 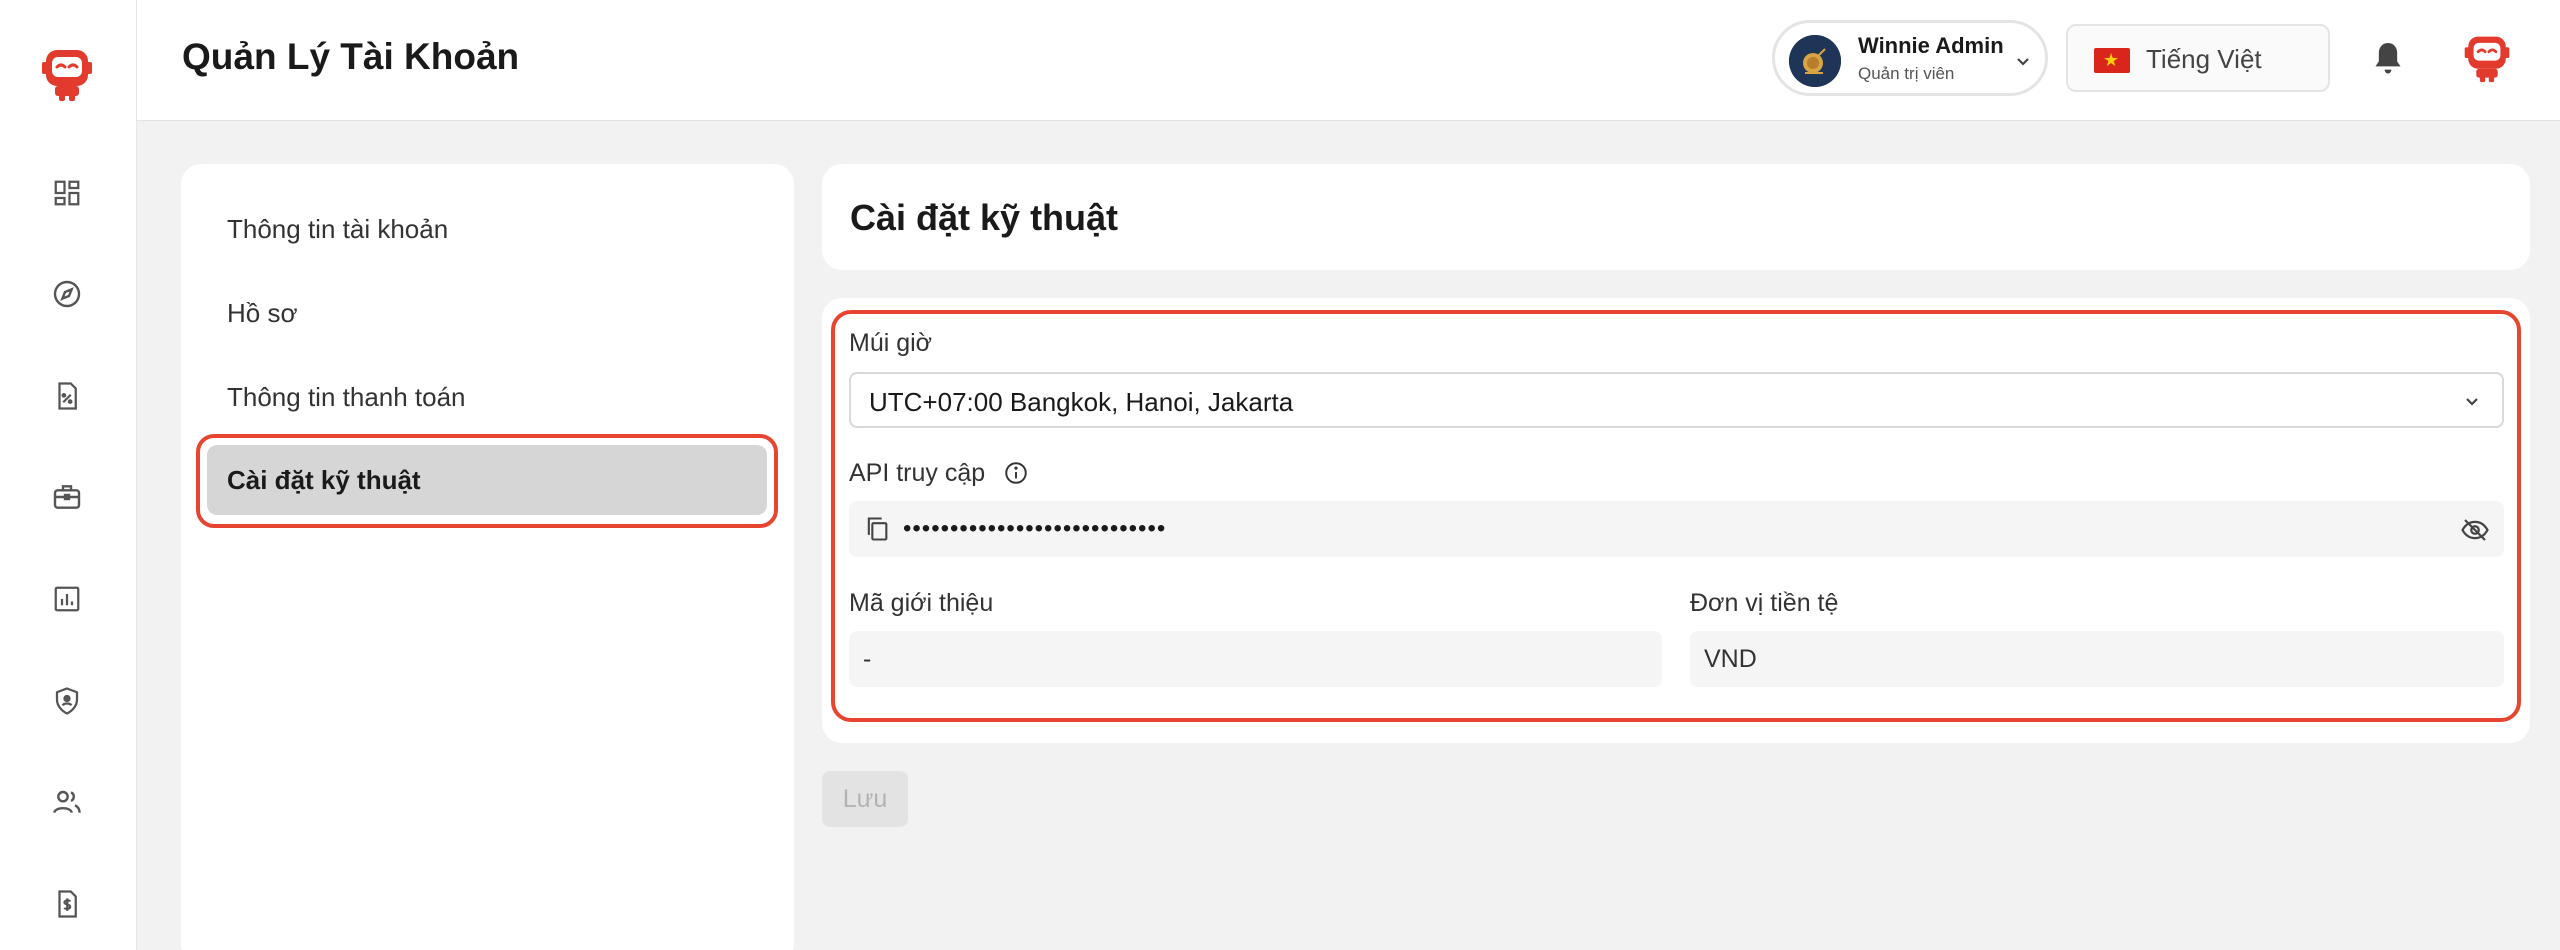 What do you see at coordinates (1035, 528) in the screenshot?
I see `api-key-masked: ••••••••••••••••••••••••••••` at bounding box center [1035, 528].